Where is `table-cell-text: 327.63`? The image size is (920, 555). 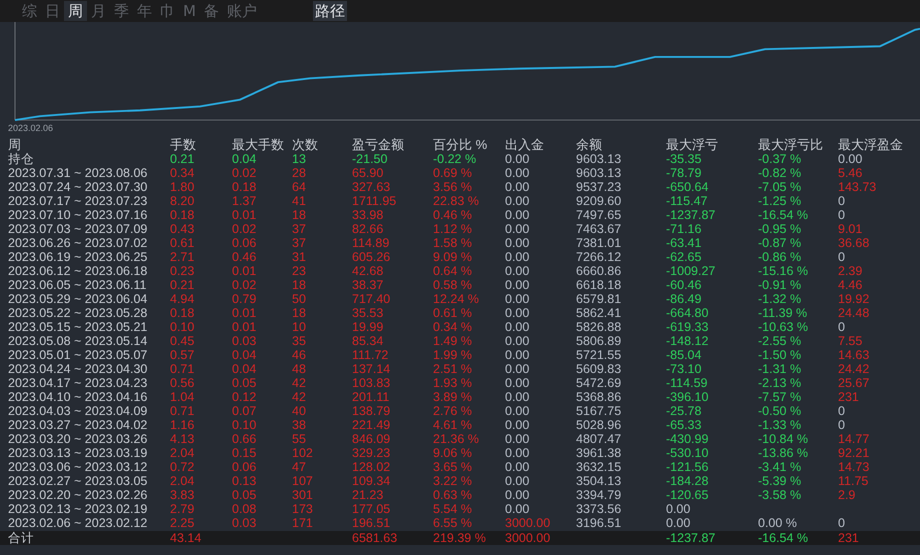 table-cell-text: 327.63 is located at coordinates (372, 187).